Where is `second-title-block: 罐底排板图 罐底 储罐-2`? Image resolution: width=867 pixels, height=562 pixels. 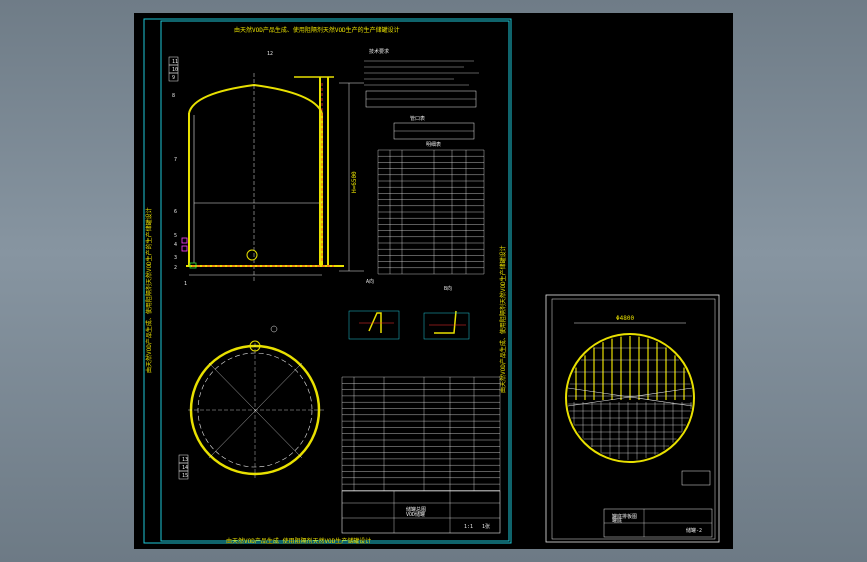 second-title-block: 罐底排板图 罐底 储罐-2 is located at coordinates (658, 504).